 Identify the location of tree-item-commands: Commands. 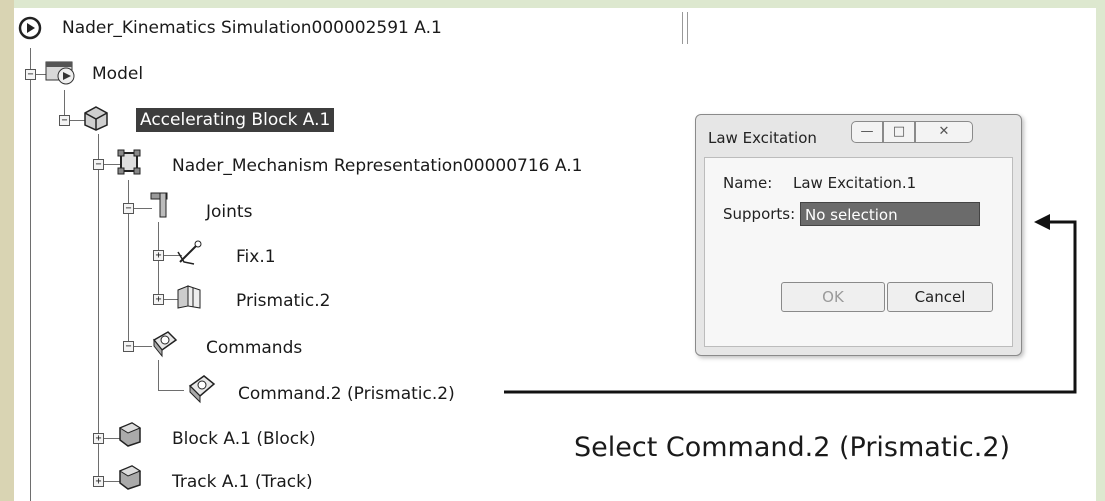
(254, 348).